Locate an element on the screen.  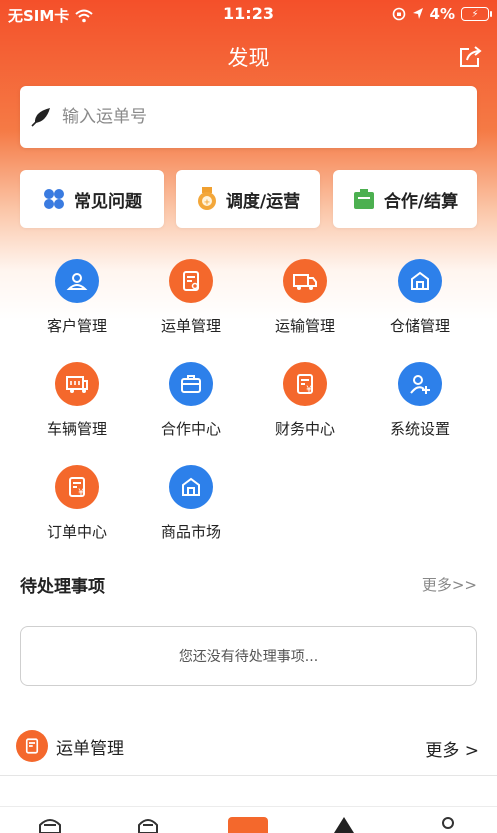
tab-transport is located at coordinates (148, 822).